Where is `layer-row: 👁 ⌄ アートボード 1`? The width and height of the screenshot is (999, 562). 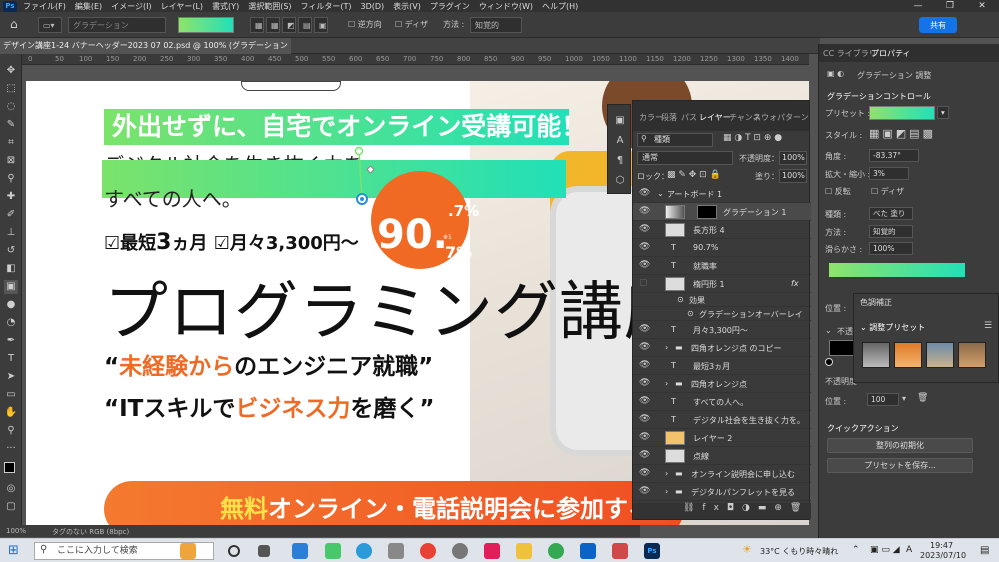
layer-row: 👁 ⌄ アートボード 1 is located at coordinates (722, 194).